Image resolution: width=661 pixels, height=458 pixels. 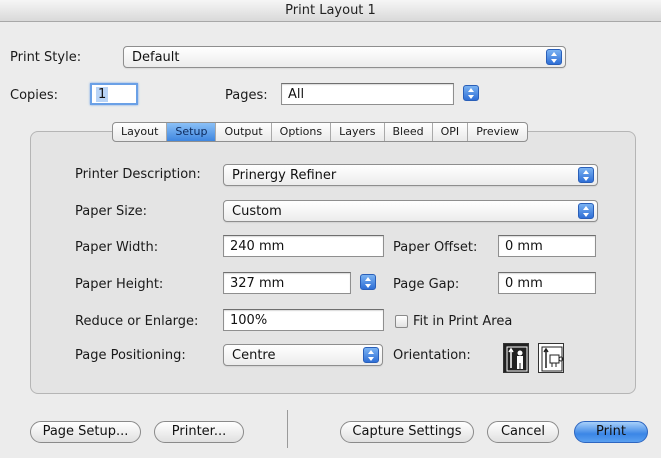 What do you see at coordinates (34, 95) in the screenshot?
I see `copies-label: Copies:` at bounding box center [34, 95].